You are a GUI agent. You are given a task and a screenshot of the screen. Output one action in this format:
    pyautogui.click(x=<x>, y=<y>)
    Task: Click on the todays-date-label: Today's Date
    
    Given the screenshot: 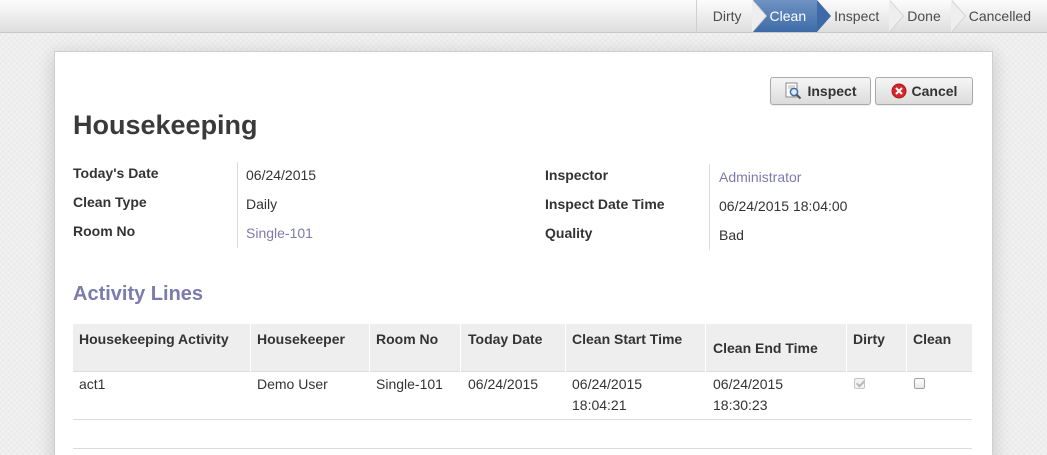 What is the action you would take?
    pyautogui.click(x=116, y=173)
    